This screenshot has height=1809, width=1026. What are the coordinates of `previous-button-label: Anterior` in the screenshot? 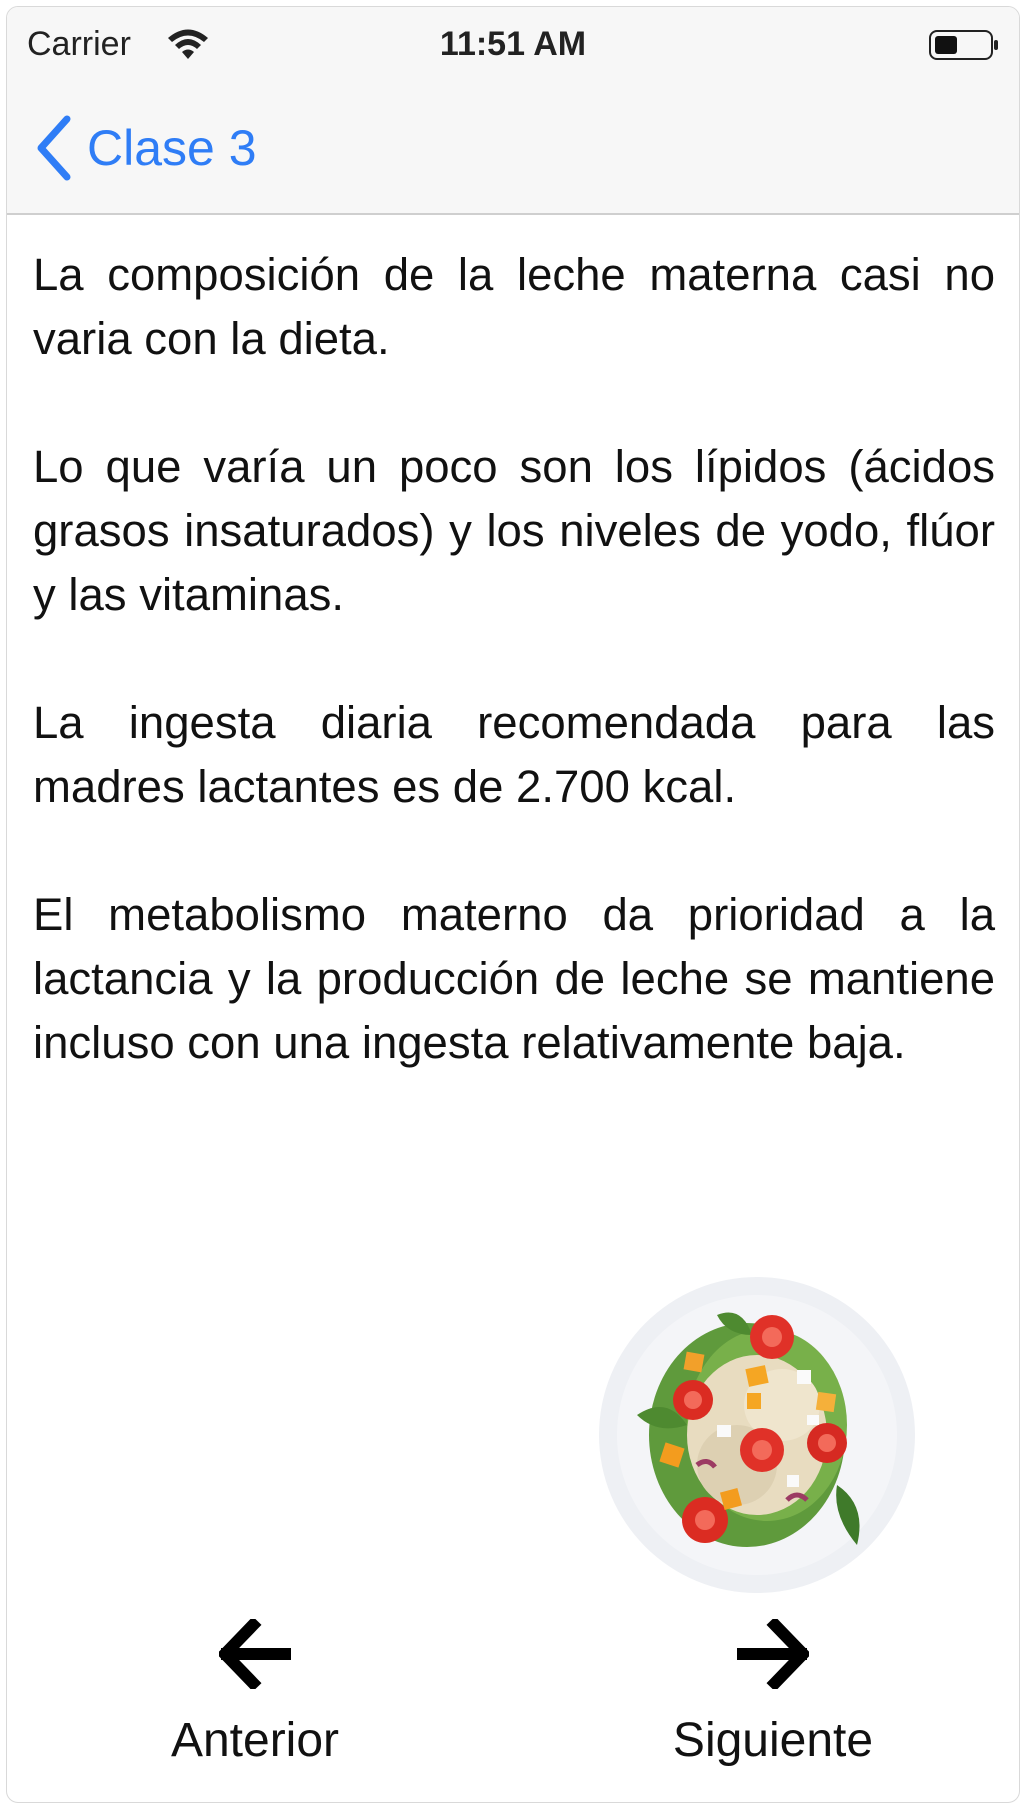 It's located at (255, 1740).